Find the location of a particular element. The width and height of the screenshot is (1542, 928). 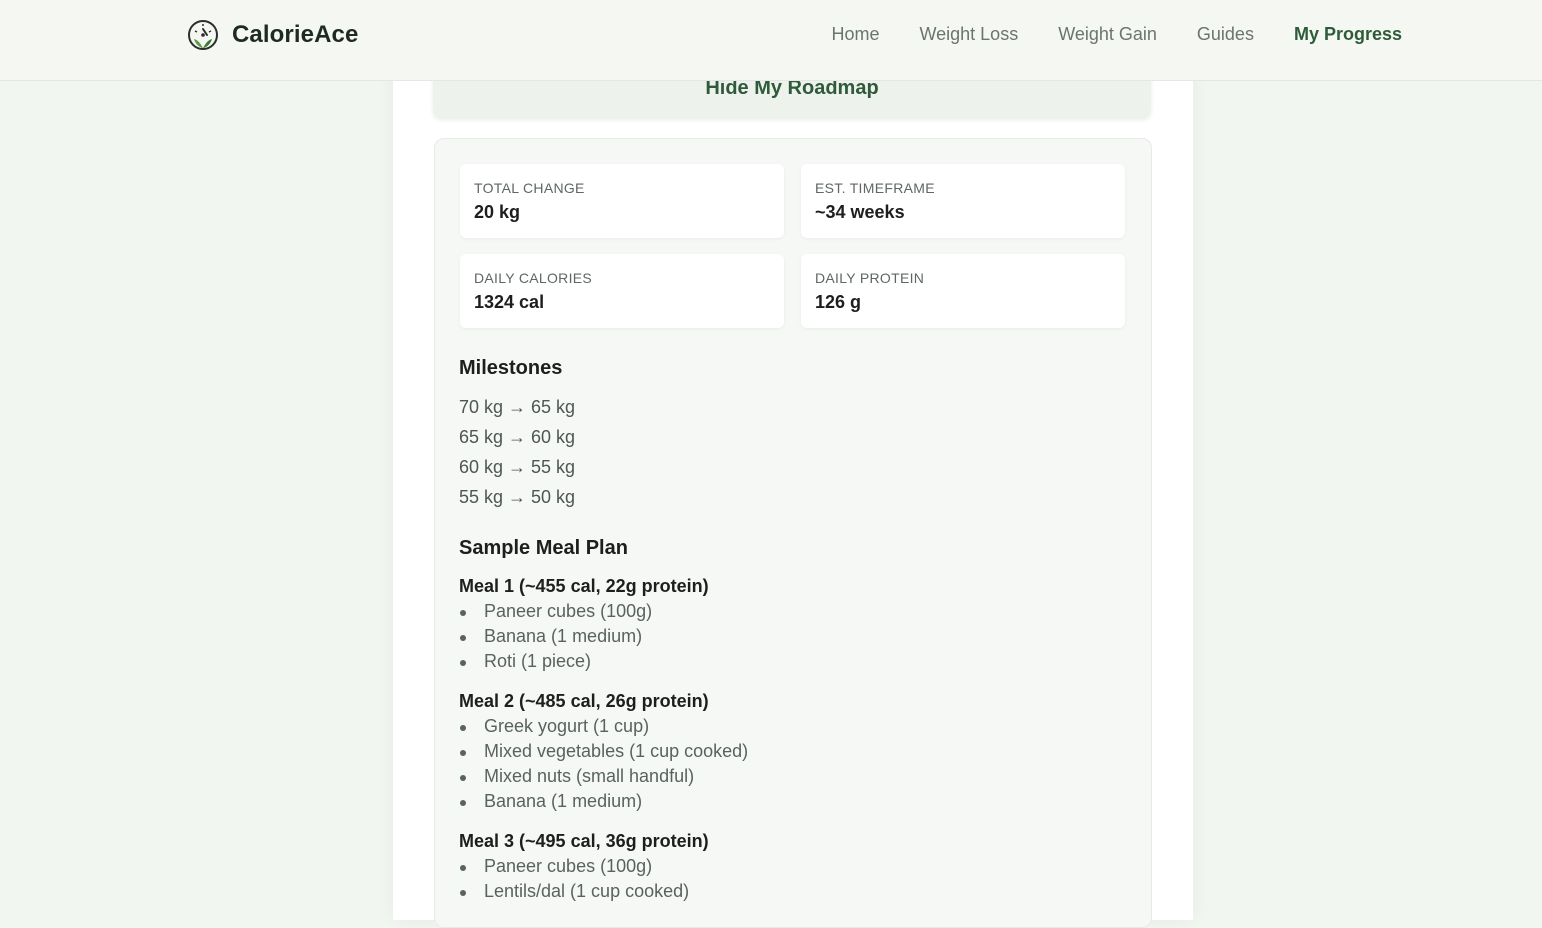

stat-value: 126 g is located at coordinates (838, 302).